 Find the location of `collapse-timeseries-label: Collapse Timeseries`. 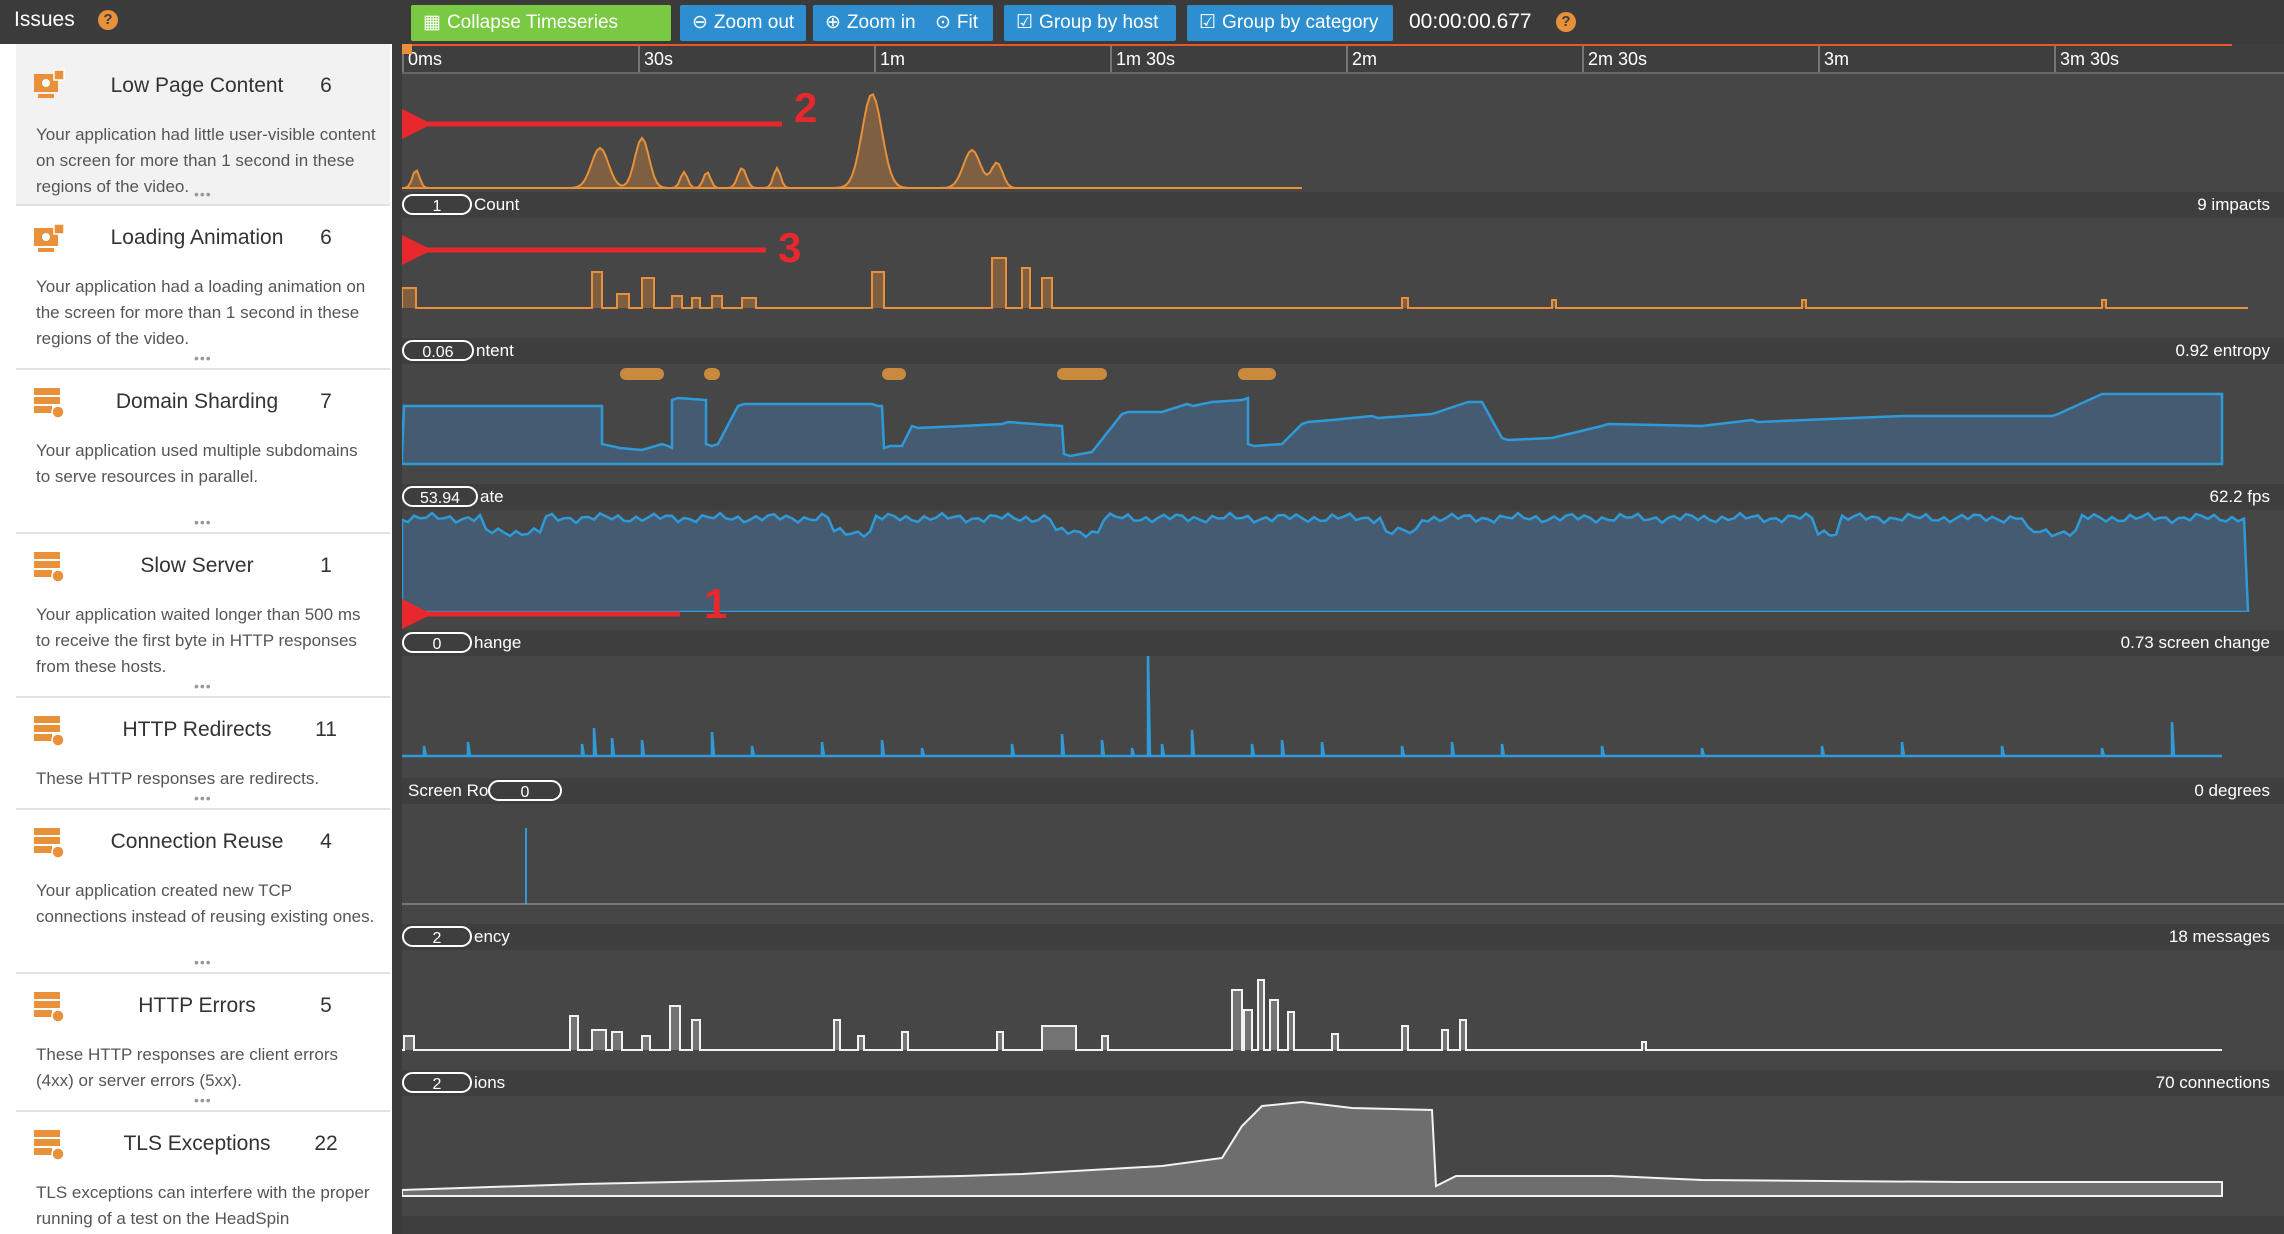

collapse-timeseries-label: Collapse Timeseries is located at coordinates (532, 22).